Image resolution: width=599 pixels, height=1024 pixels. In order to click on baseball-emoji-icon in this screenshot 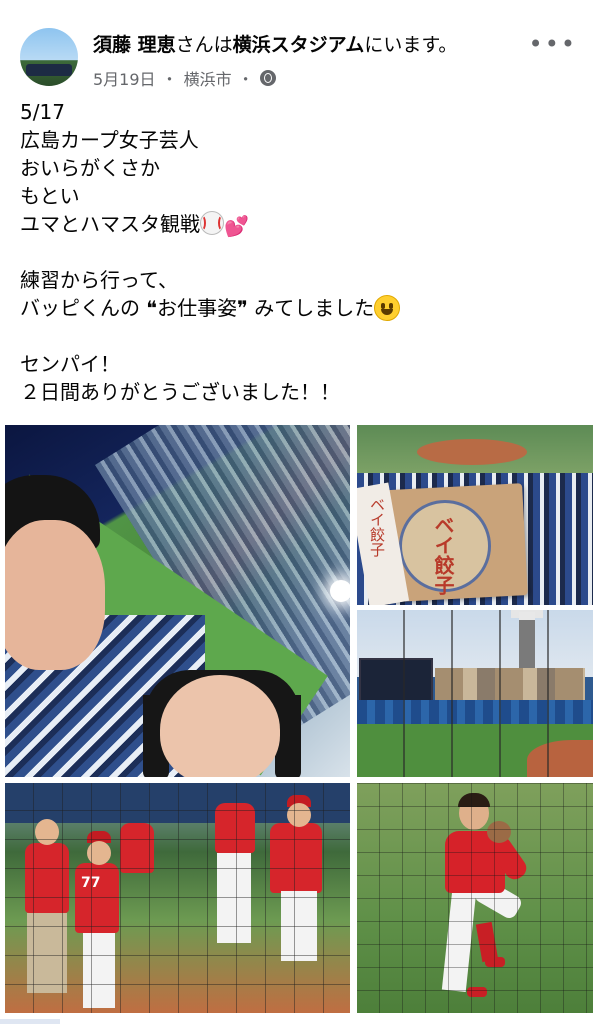, I will do `click(212, 223)`.